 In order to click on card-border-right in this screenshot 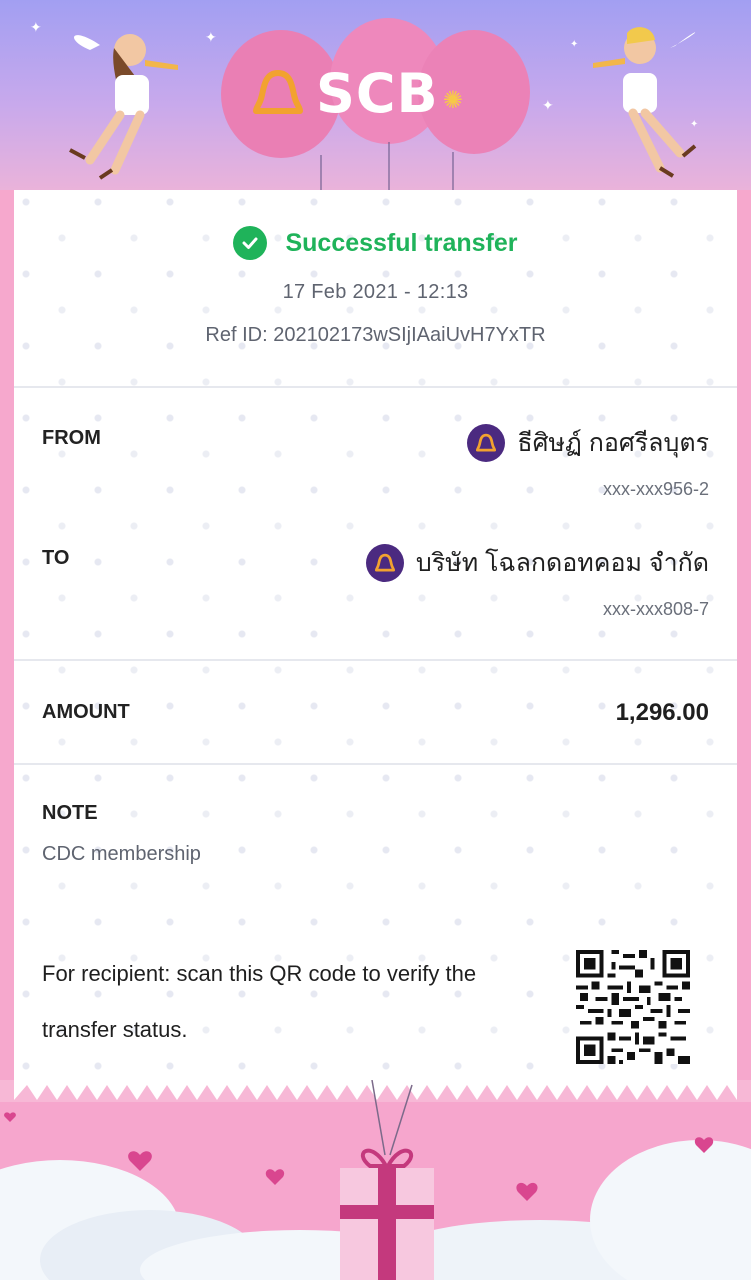, I will do `click(744, 640)`.